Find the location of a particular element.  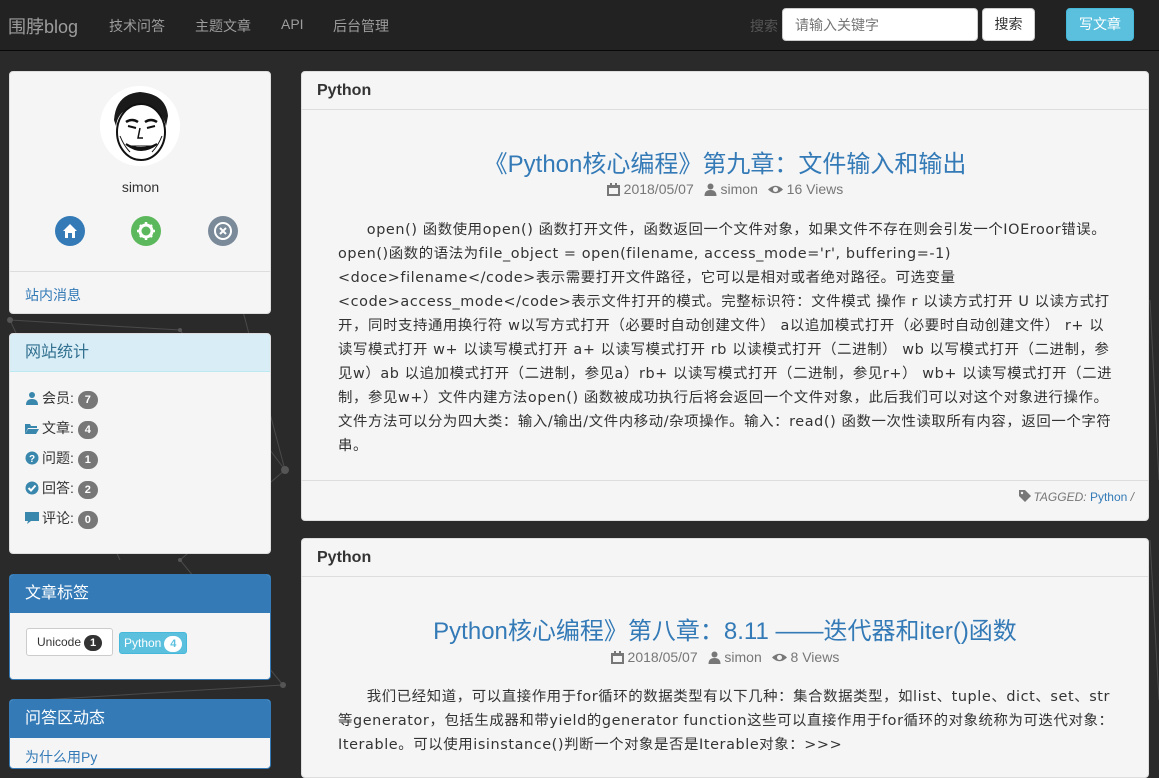

nav-topic-articles: 主题文章 is located at coordinates (223, 26).